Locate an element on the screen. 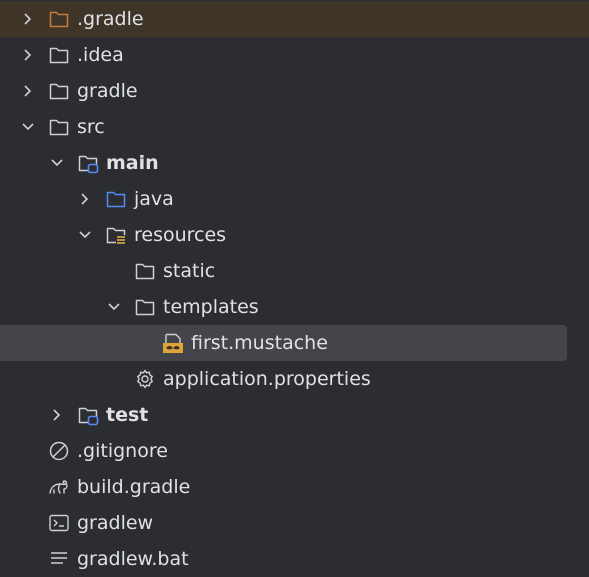 The height and width of the screenshot is (577, 589). tree-item-label: java is located at coordinates (154, 199).